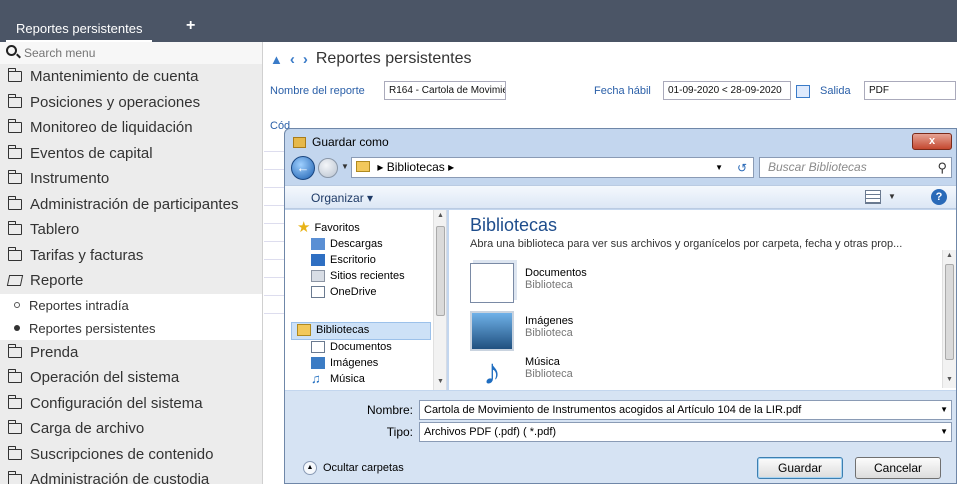  I want to click on sidebar-item-participantes: Administración de participantes, so click(131, 205).